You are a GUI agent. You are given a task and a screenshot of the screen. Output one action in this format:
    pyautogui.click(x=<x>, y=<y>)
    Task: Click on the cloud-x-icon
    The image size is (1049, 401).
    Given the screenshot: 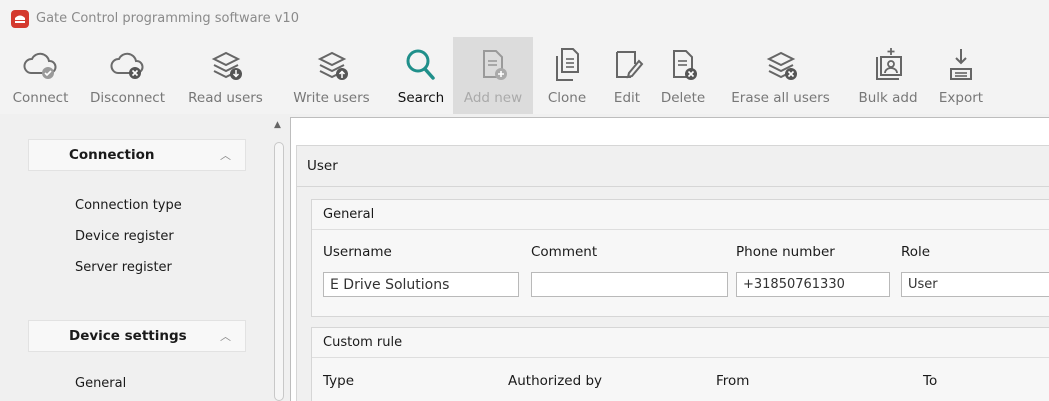 What is the action you would take?
    pyautogui.click(x=128, y=65)
    